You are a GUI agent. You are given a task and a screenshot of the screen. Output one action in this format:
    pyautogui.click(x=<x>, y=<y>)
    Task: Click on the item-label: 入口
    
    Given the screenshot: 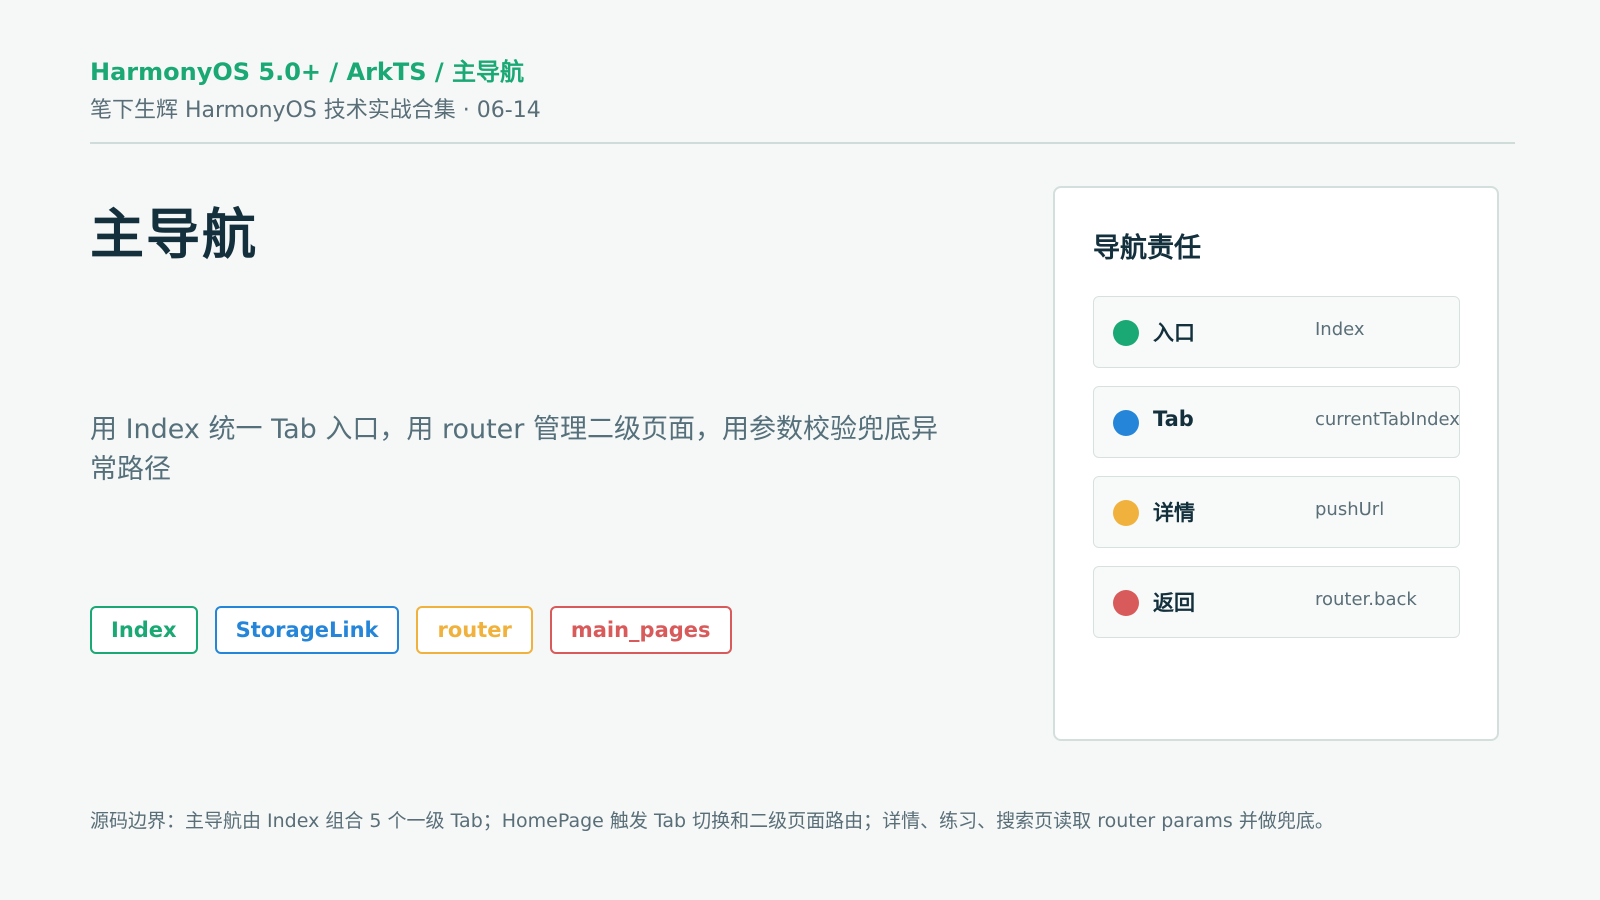 What is the action you would take?
    pyautogui.click(x=1174, y=333)
    